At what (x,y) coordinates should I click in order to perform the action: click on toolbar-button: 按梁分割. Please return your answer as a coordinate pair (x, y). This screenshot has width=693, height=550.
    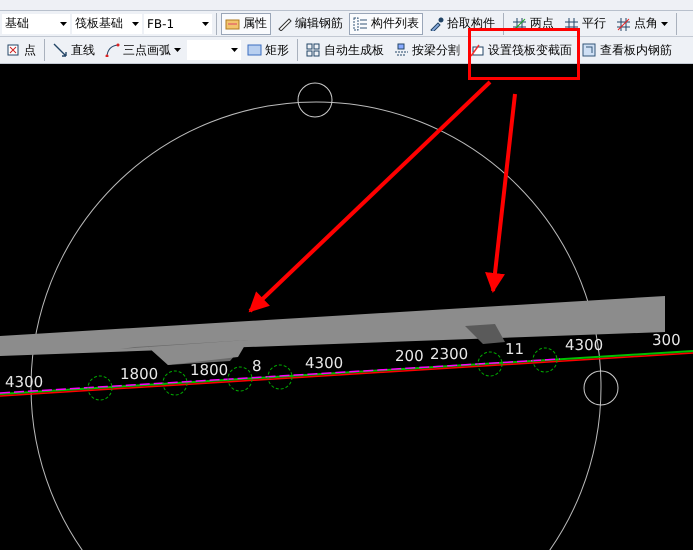
    Looking at the image, I should click on (427, 50).